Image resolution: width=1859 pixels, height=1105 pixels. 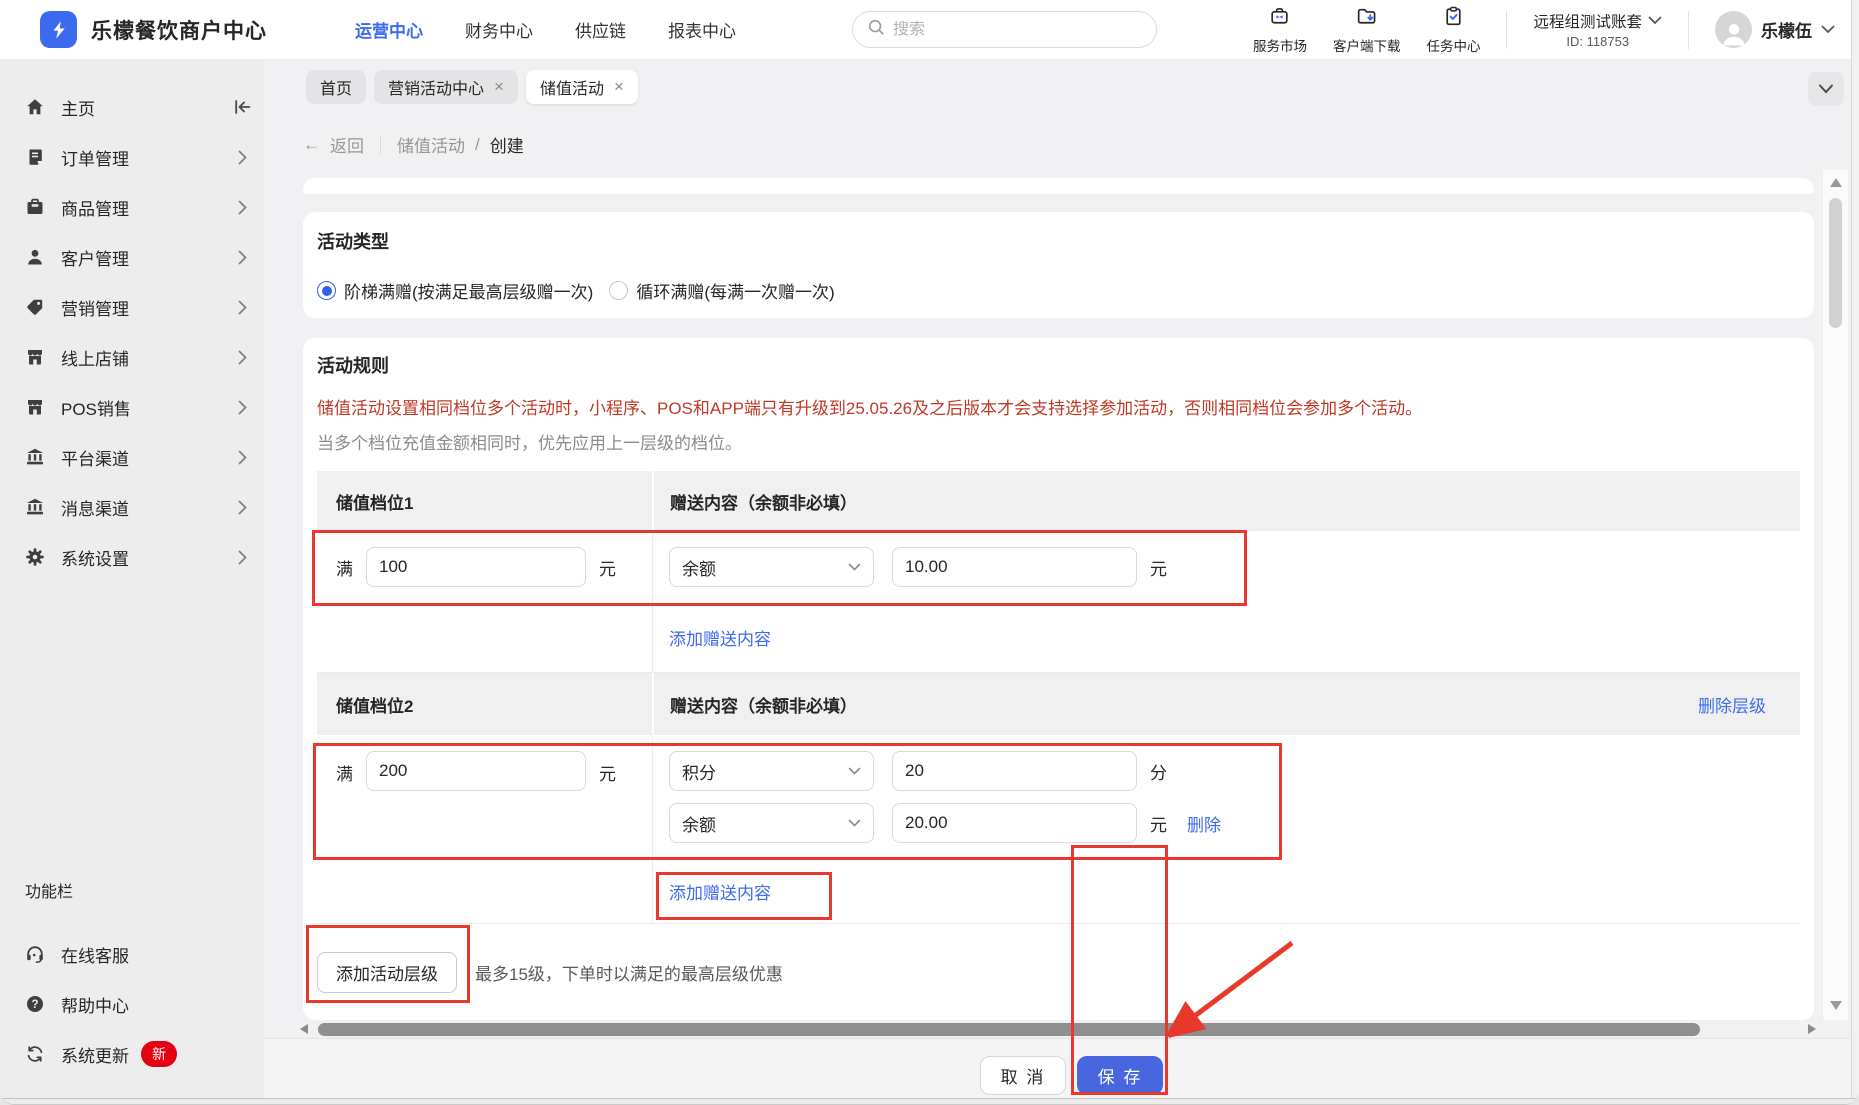 I want to click on vertical-scrollbar-thumb, so click(x=1835, y=263).